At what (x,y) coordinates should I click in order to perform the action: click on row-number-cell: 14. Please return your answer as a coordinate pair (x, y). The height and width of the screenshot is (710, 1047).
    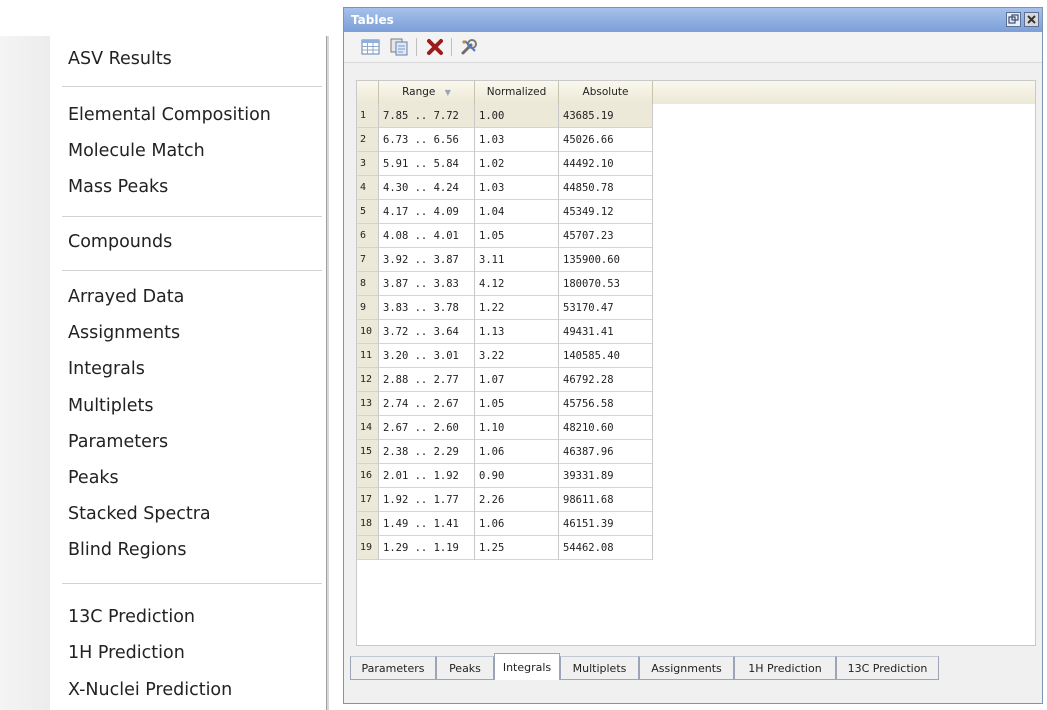
    Looking at the image, I should click on (368, 428).